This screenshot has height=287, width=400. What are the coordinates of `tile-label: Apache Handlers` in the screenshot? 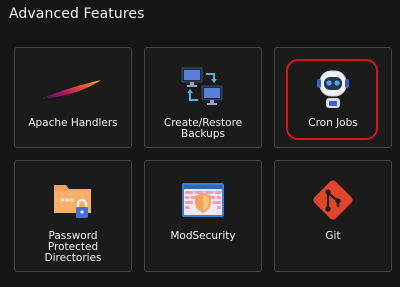 It's located at (73, 123).